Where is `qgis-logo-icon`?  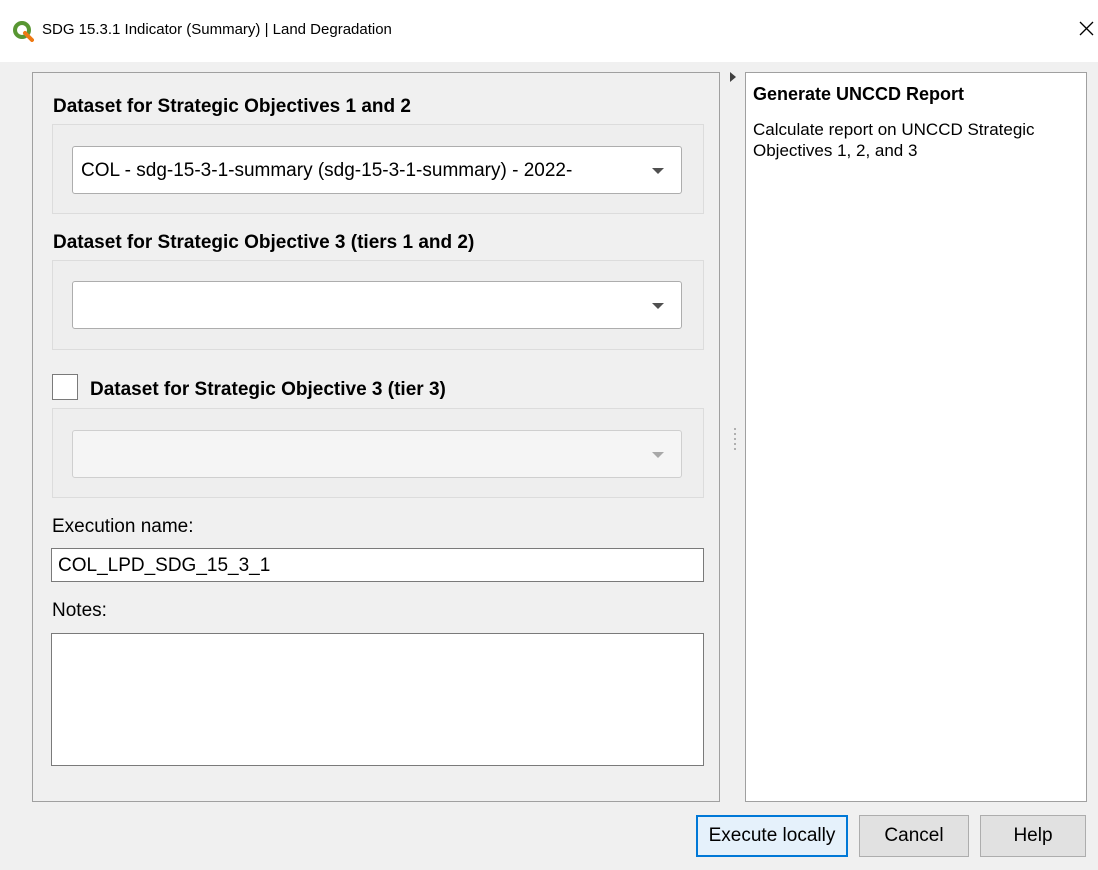 qgis-logo-icon is located at coordinates (23, 31).